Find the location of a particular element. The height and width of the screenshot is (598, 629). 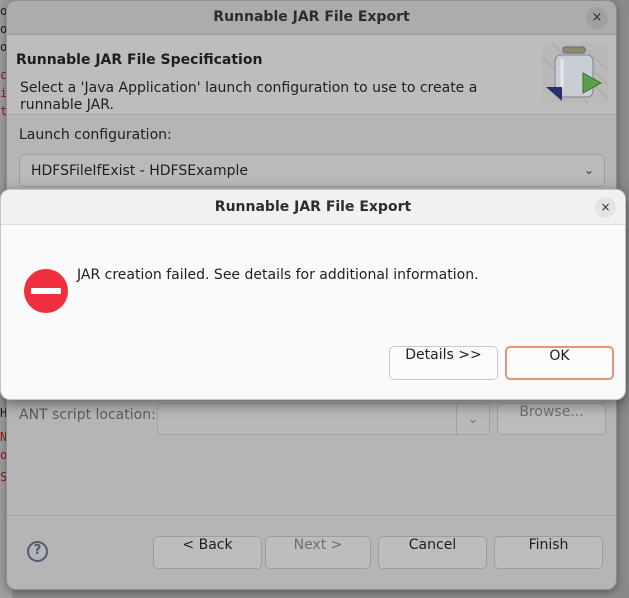

wizard-titlebar: Runnable JAR File Export × is located at coordinates (311, 18).